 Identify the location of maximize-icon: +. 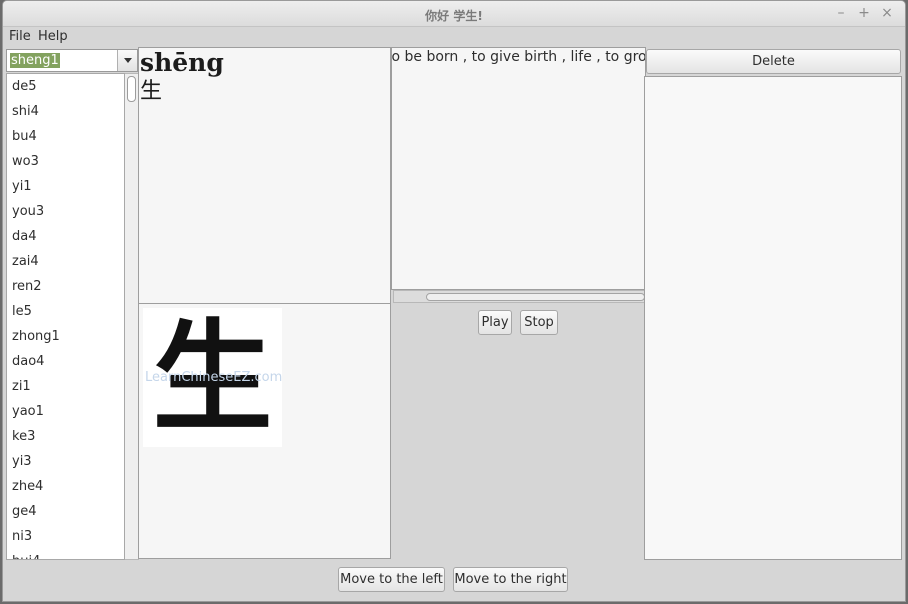
(864, 13).